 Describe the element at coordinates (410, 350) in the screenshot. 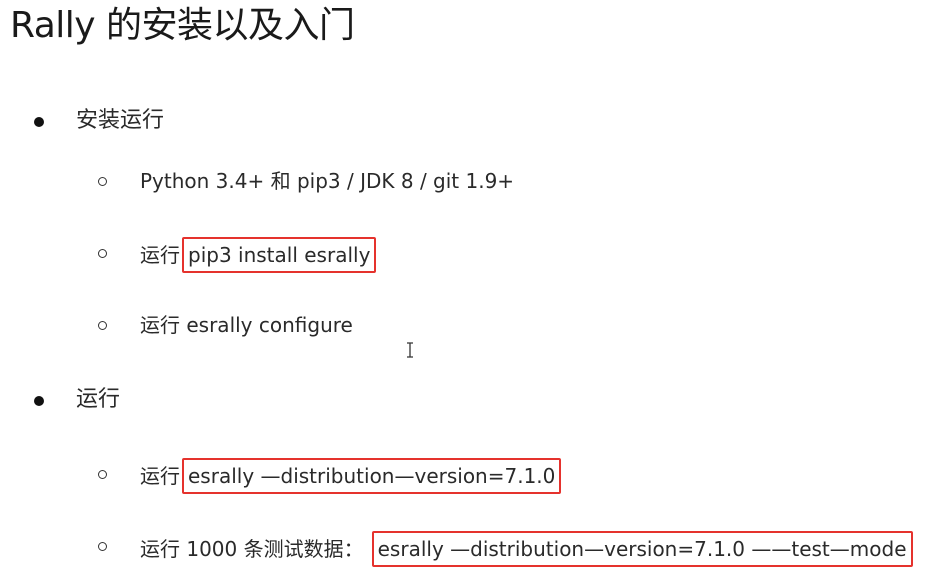

I see `text-cursor-icon` at that location.